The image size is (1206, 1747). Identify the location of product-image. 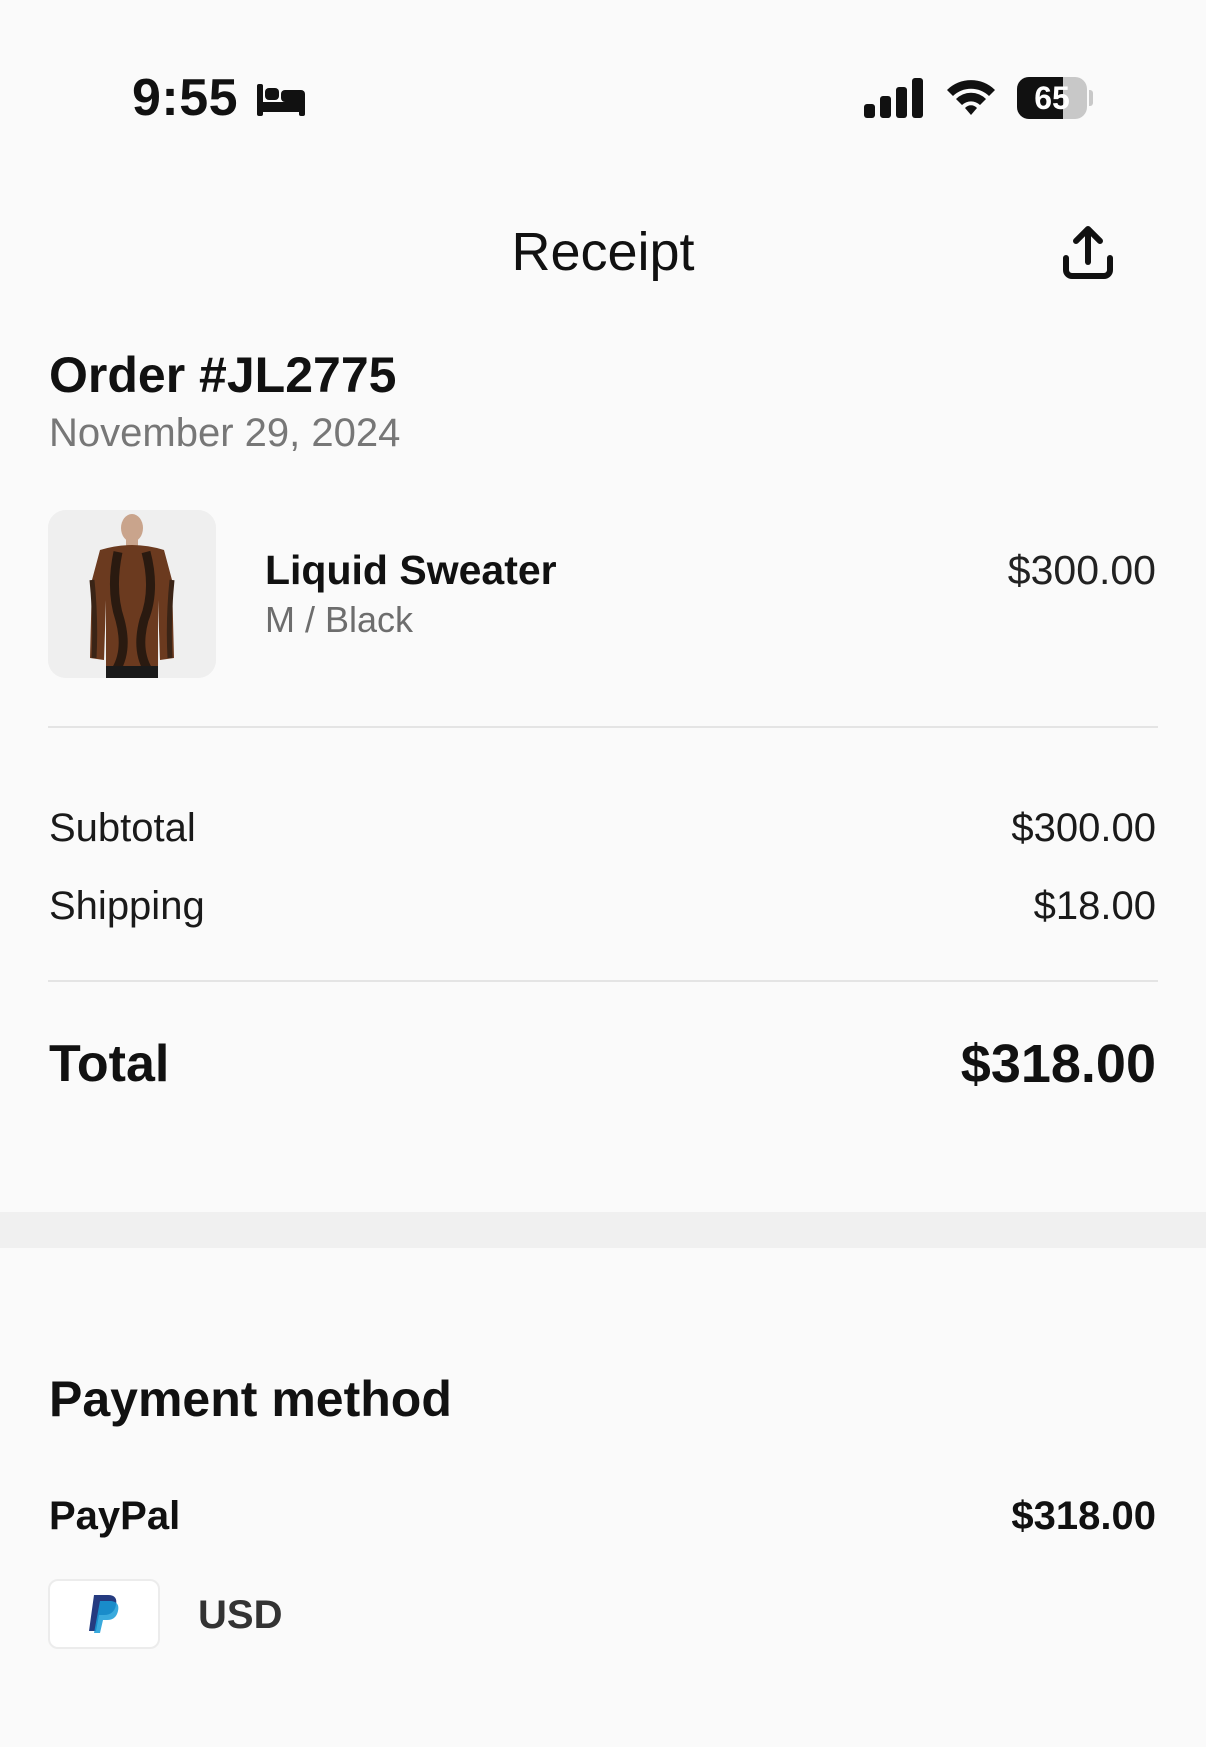
(132, 594).